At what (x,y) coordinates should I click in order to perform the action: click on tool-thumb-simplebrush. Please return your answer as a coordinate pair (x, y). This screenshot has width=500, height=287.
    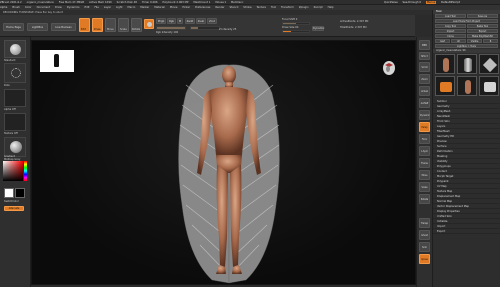
    Looking at the image, I should click on (445, 86).